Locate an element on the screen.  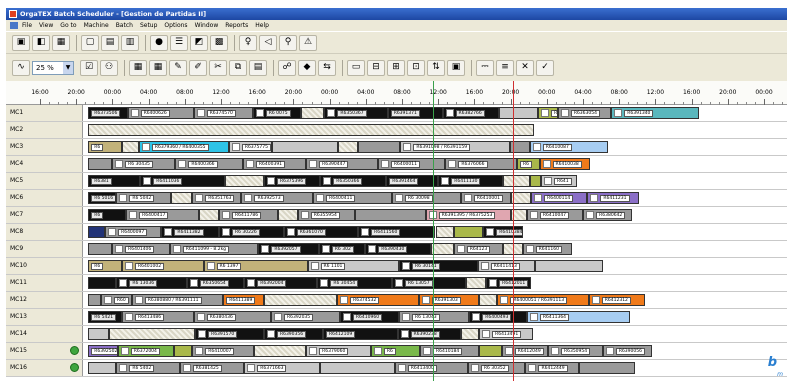
batch-bar: R6413491 is located at coordinates (506, 334).